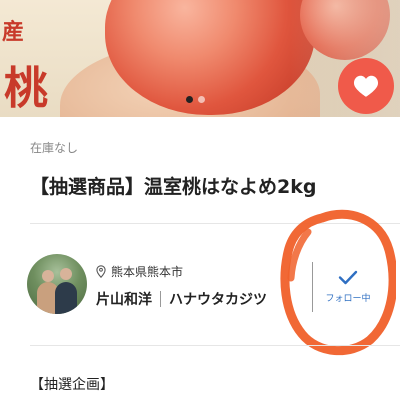  I want to click on producer-names: 片山和洋 ハナウタカジツ, so click(181, 299).